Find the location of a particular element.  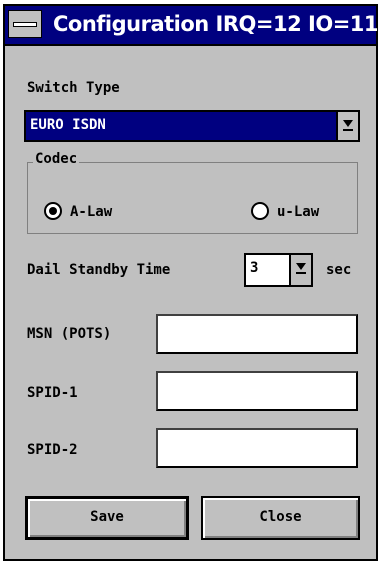

system-menu-icon is located at coordinates (25, 24).